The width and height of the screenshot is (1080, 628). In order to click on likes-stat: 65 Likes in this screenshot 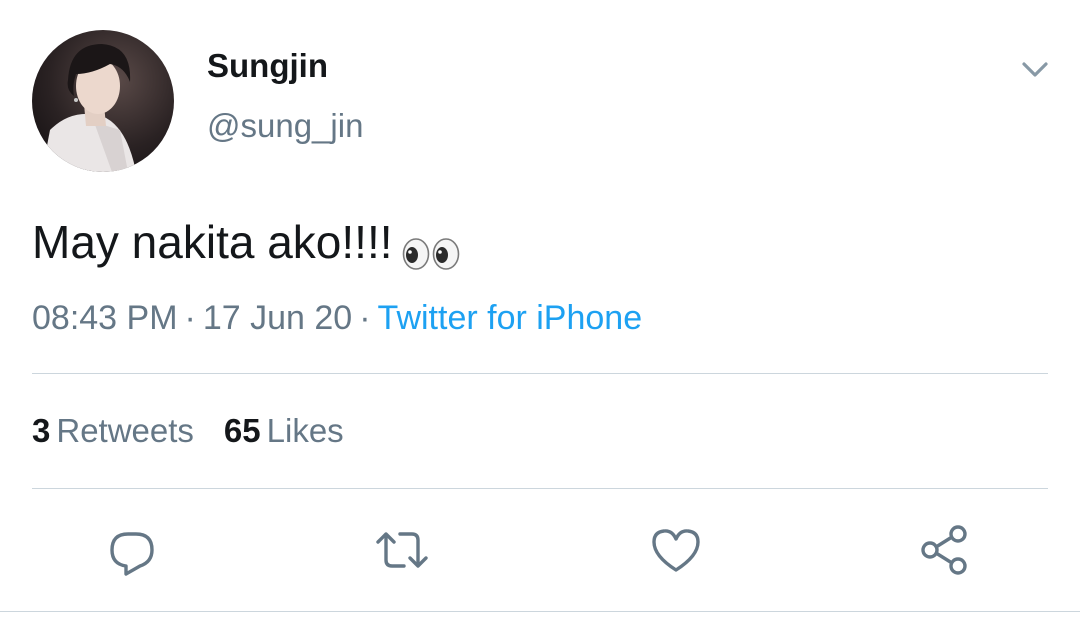, I will do `click(284, 431)`.